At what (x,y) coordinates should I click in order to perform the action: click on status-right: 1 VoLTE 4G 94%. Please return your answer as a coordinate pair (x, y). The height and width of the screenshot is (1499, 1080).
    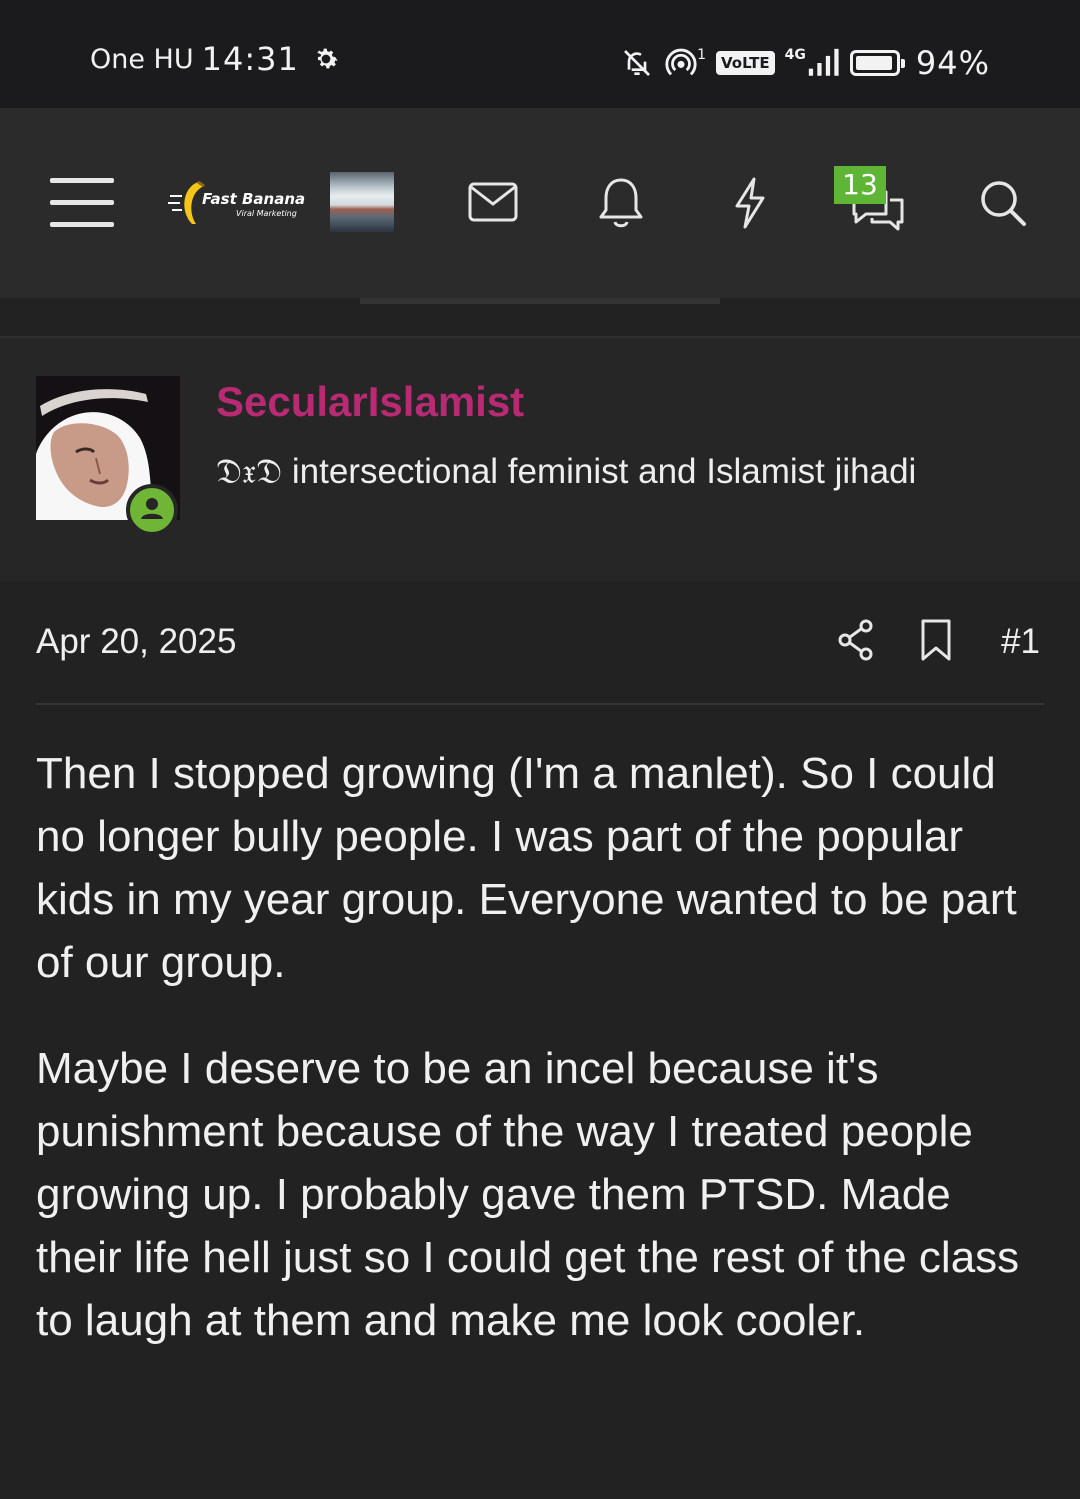
    Looking at the image, I should click on (805, 63).